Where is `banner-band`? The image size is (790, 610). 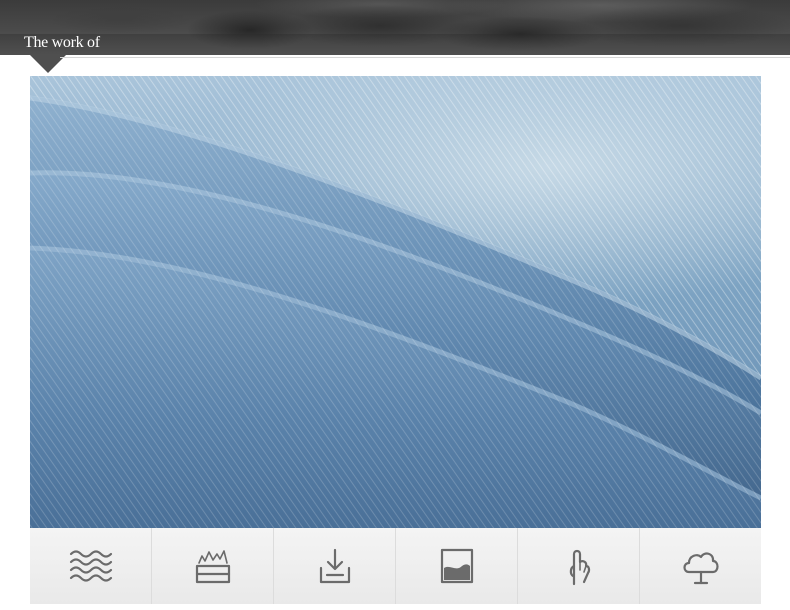 banner-band is located at coordinates (395, 44).